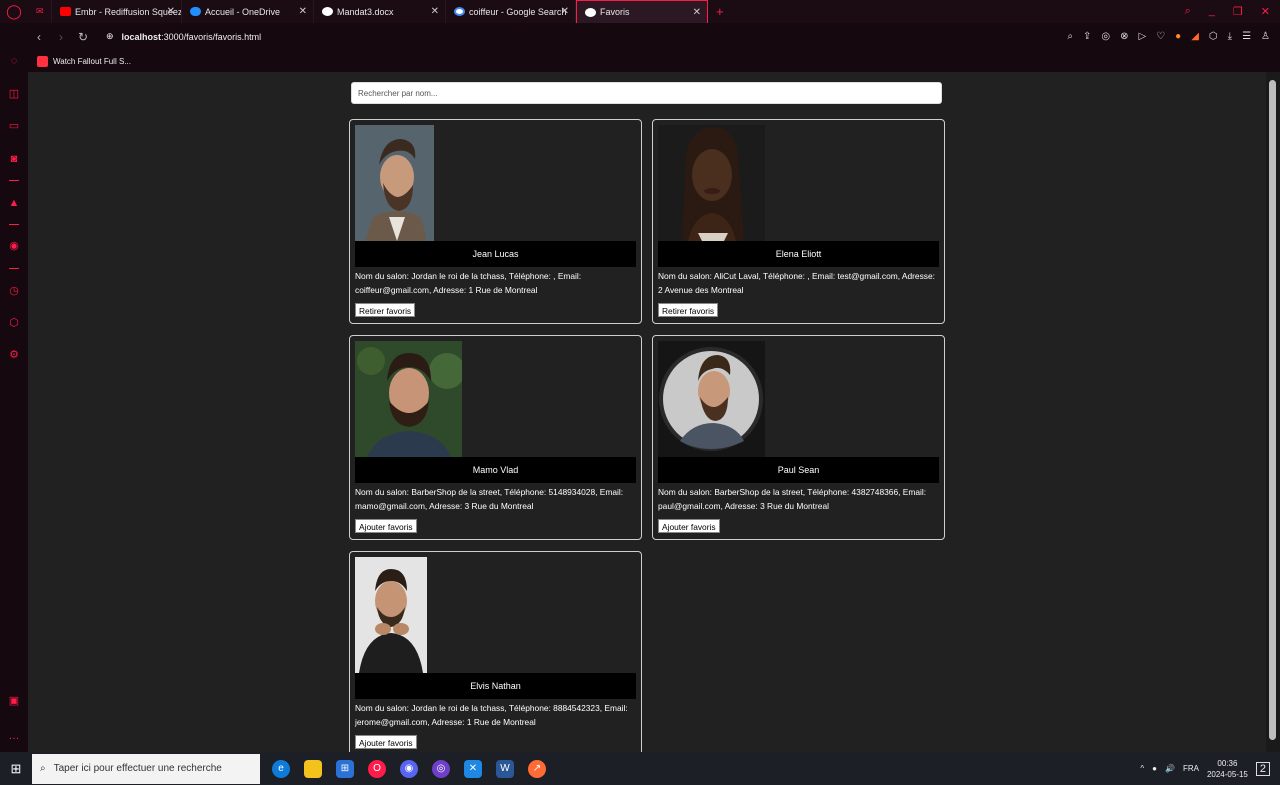 The image size is (1280, 785). Describe the element at coordinates (518, 11) in the screenshot. I see `tab-title: coiffeur - Google Search` at that location.